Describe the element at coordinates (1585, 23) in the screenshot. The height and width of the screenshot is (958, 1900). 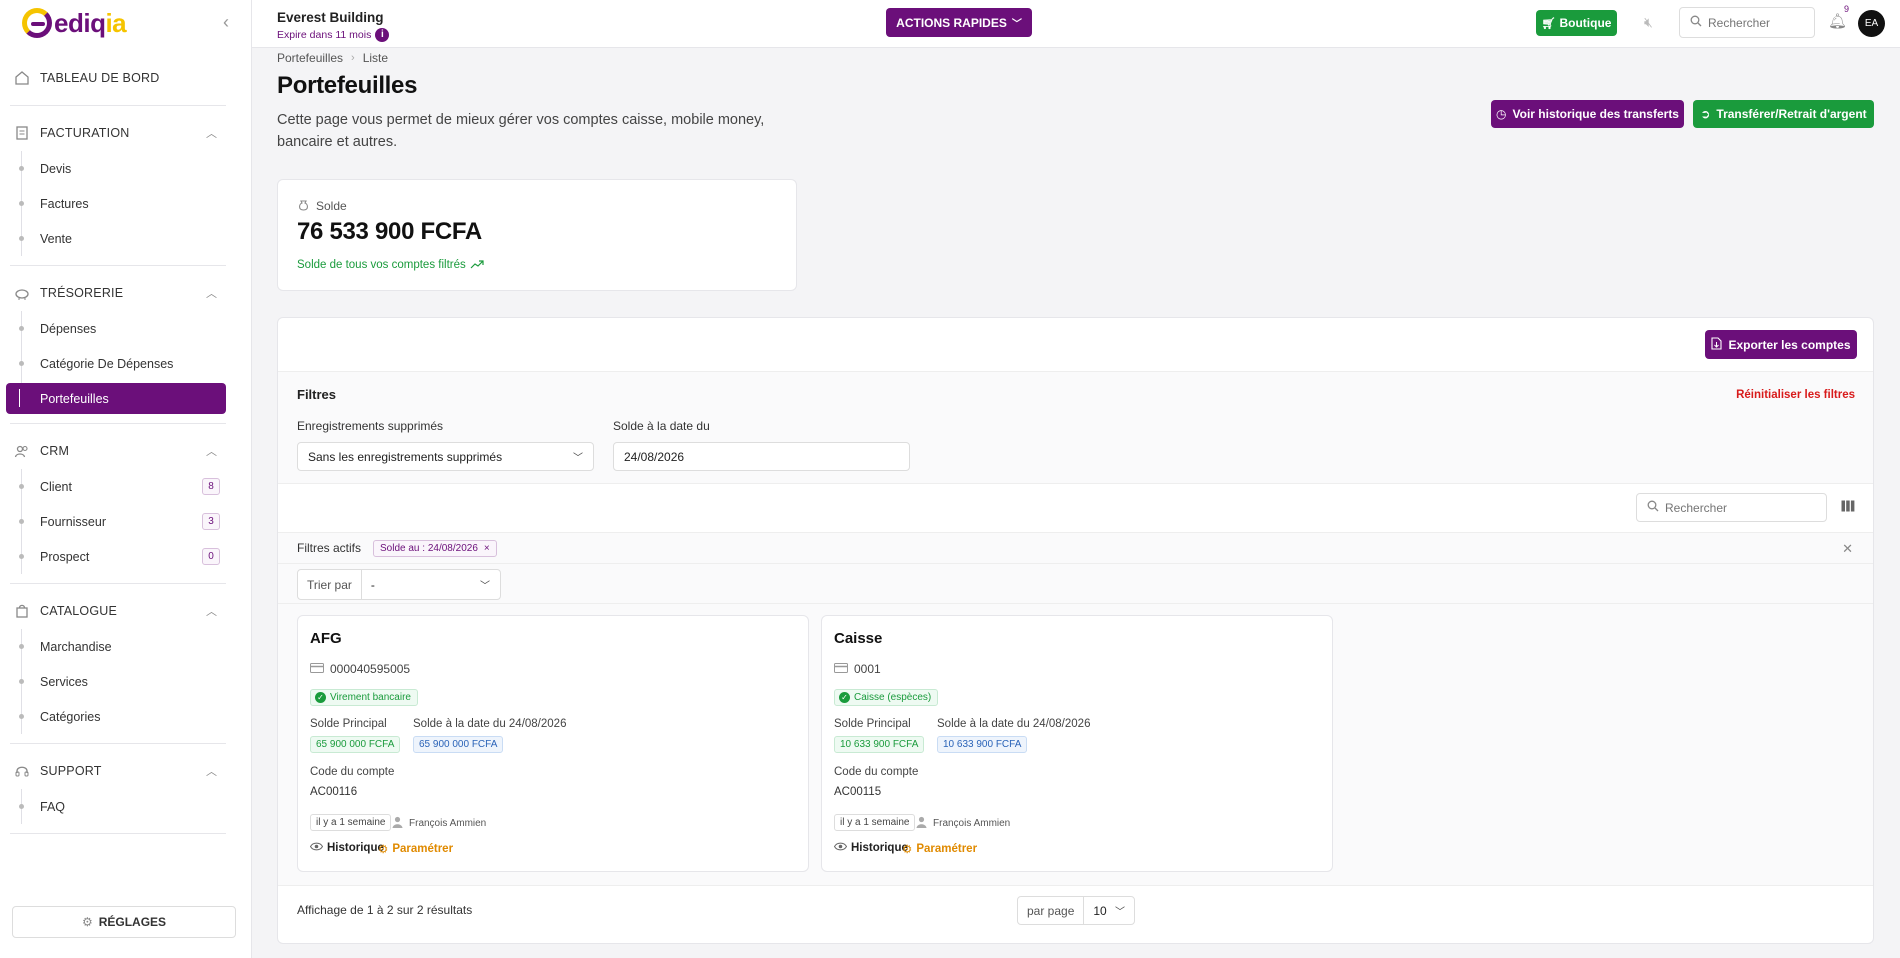
I see `boutique-label: Boutique` at that location.